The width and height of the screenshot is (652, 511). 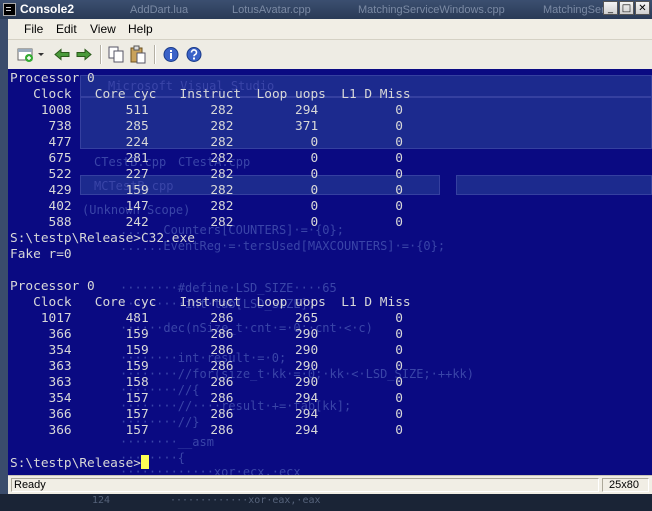 What do you see at coordinates (330, 55) in the screenshot?
I see `toolbar` at bounding box center [330, 55].